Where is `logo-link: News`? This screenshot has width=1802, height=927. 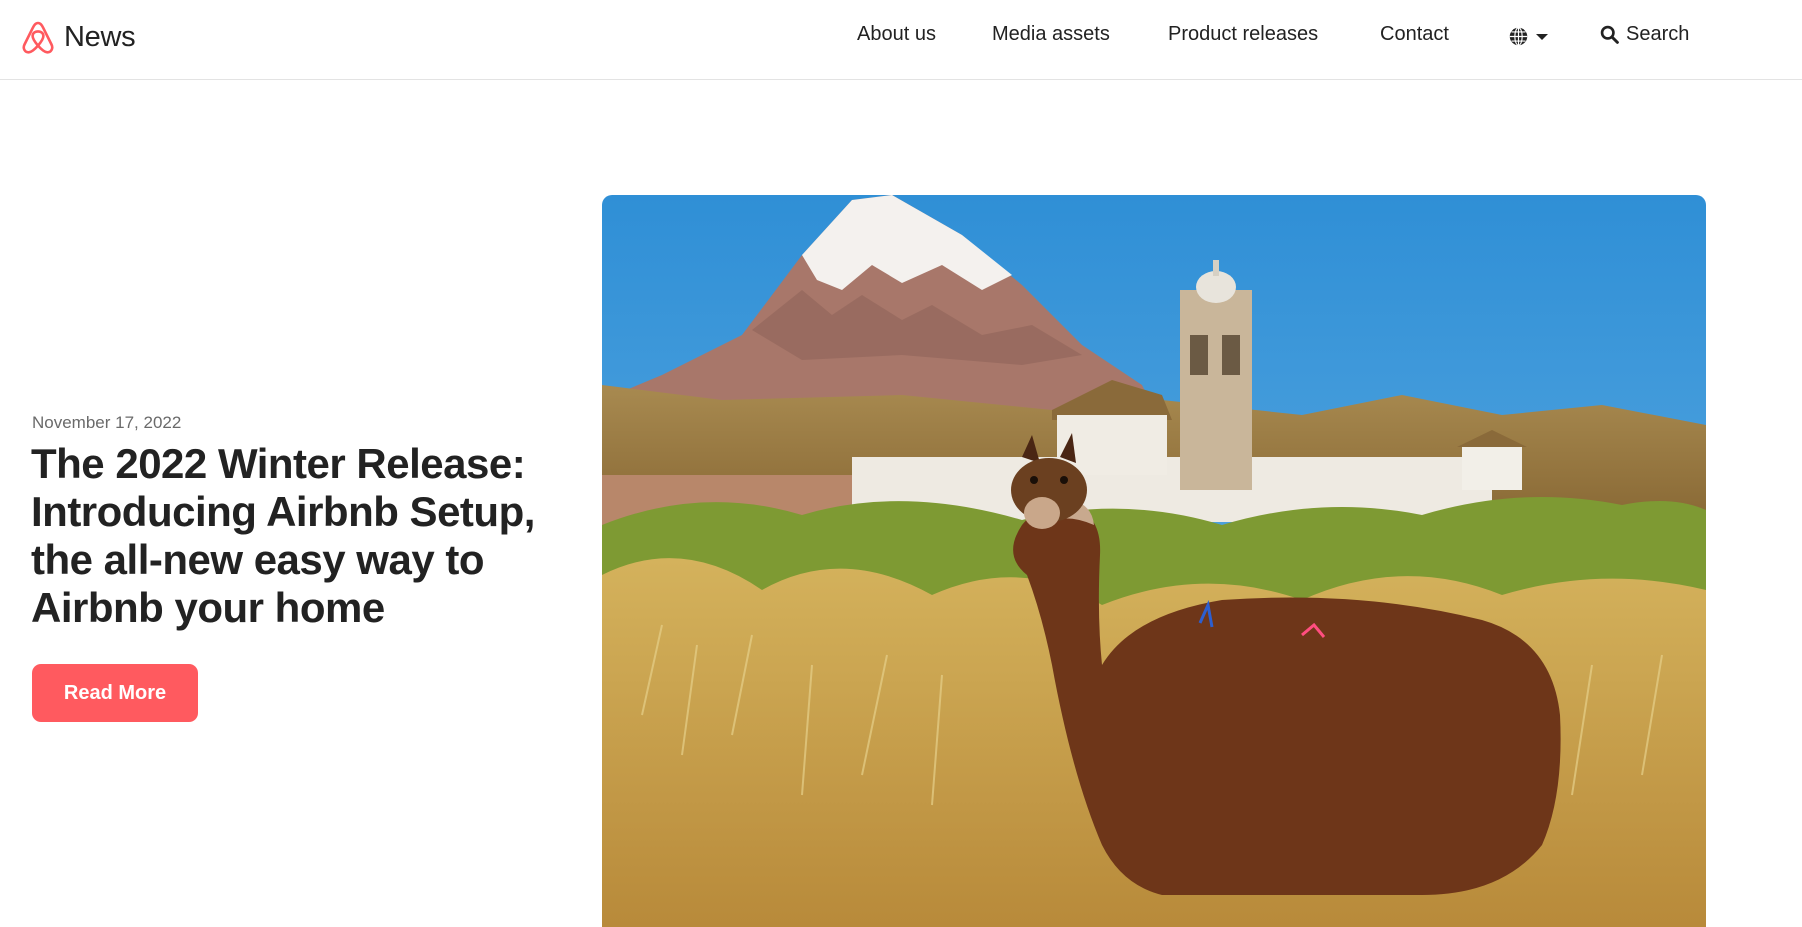 logo-link: News is located at coordinates (77, 37).